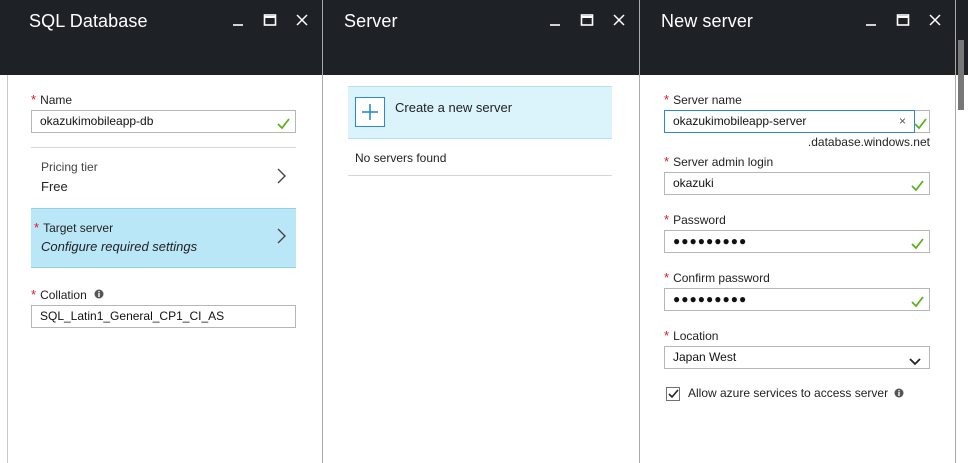  I want to click on pricing-tier-label: Pricing tier, so click(69, 167).